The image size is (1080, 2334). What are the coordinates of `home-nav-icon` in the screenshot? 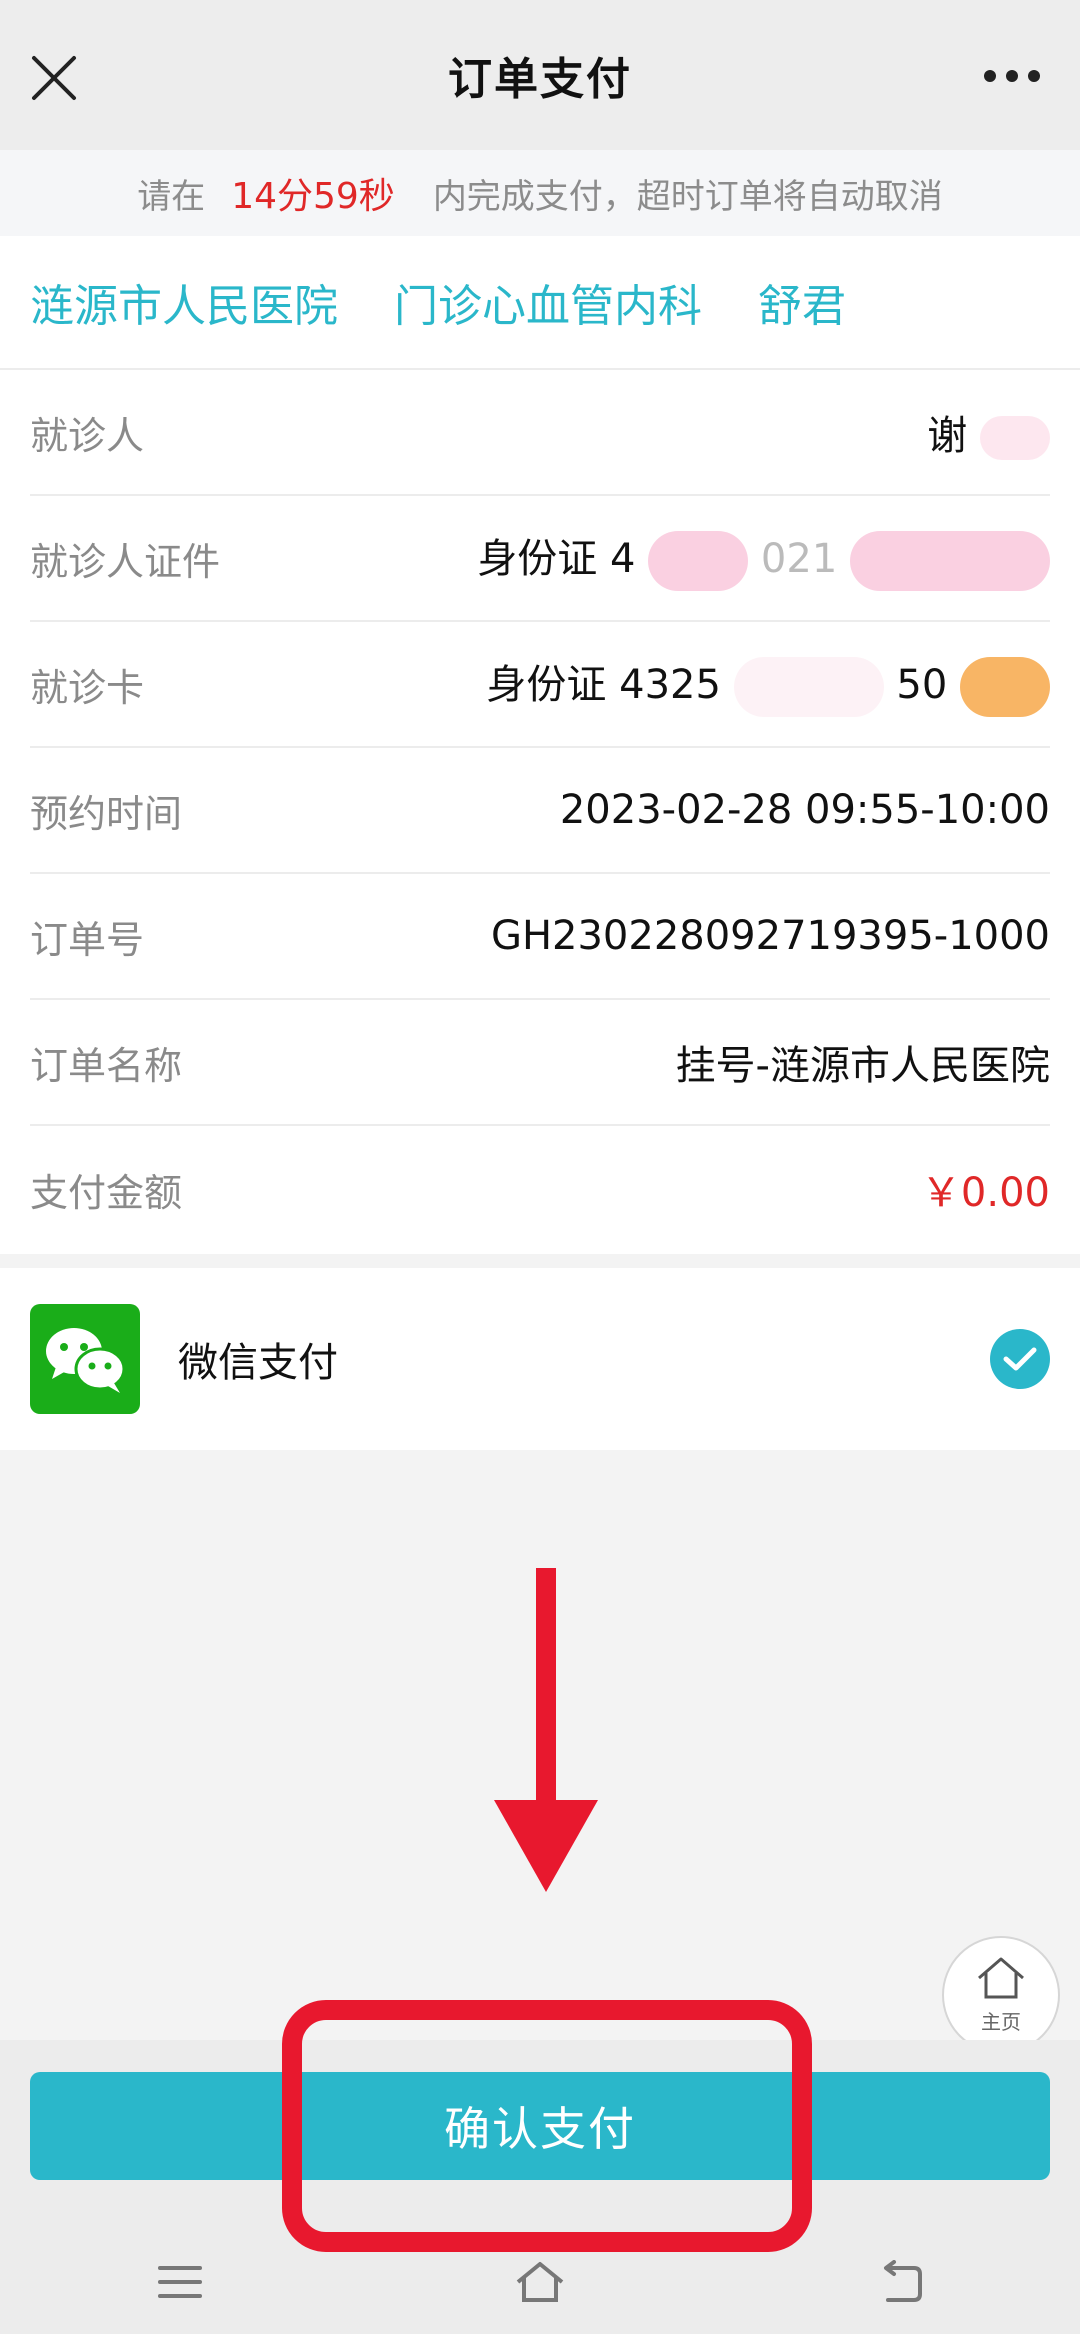 It's located at (540, 2282).